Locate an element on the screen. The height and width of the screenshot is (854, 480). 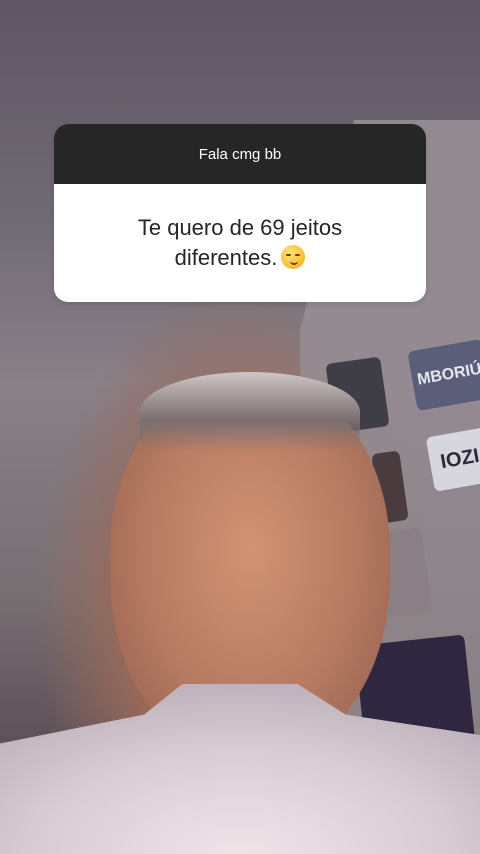
question-sticker-header: Fala cmg bb is located at coordinates (240, 154).